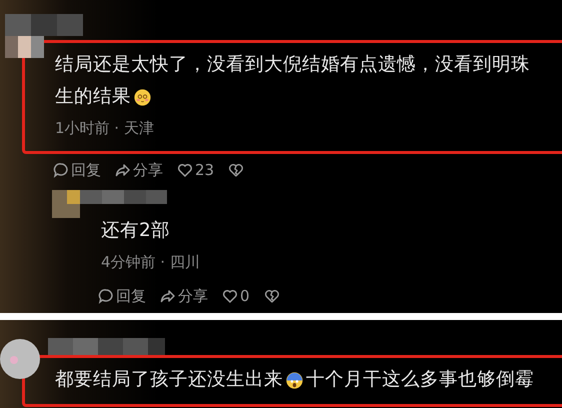 The width and height of the screenshot is (562, 408). I want to click on like-button: 0, so click(236, 296).